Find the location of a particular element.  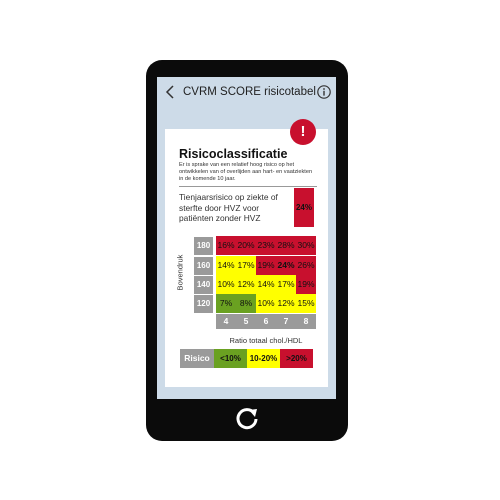

app-bar: CVRM SCORE risicotabel is located at coordinates (246, 92).